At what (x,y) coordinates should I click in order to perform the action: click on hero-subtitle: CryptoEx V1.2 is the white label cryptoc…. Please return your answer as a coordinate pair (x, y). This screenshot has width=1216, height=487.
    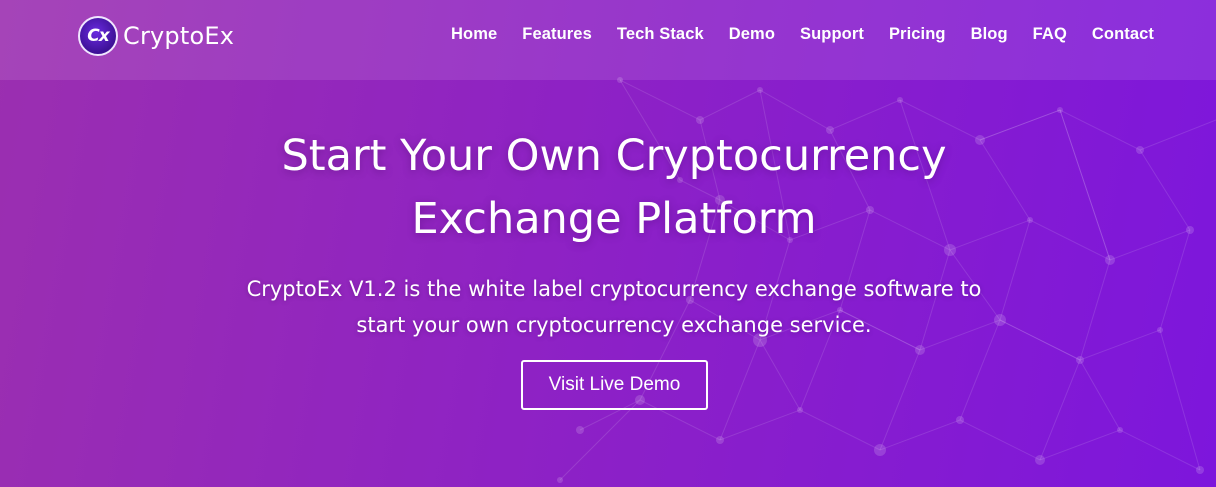
    Looking at the image, I should click on (608, 307).